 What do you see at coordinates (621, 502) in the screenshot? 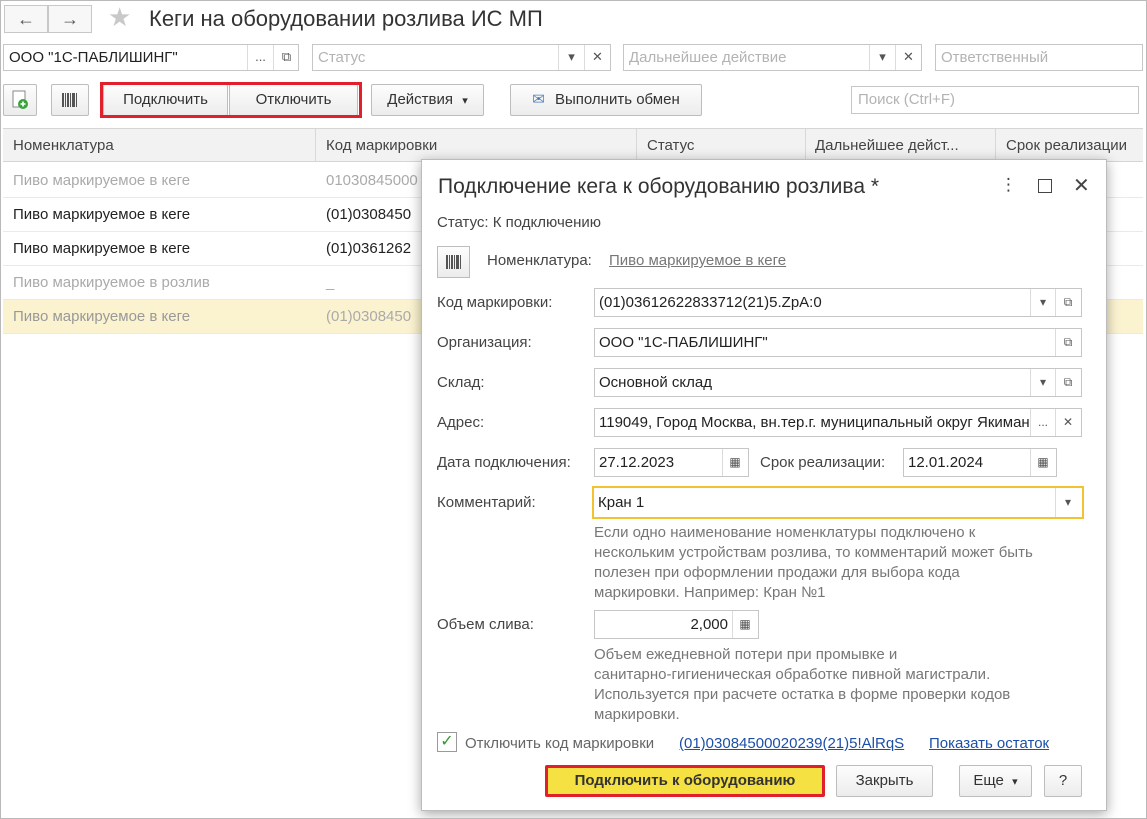
I see `comment-value: Кран 1` at bounding box center [621, 502].